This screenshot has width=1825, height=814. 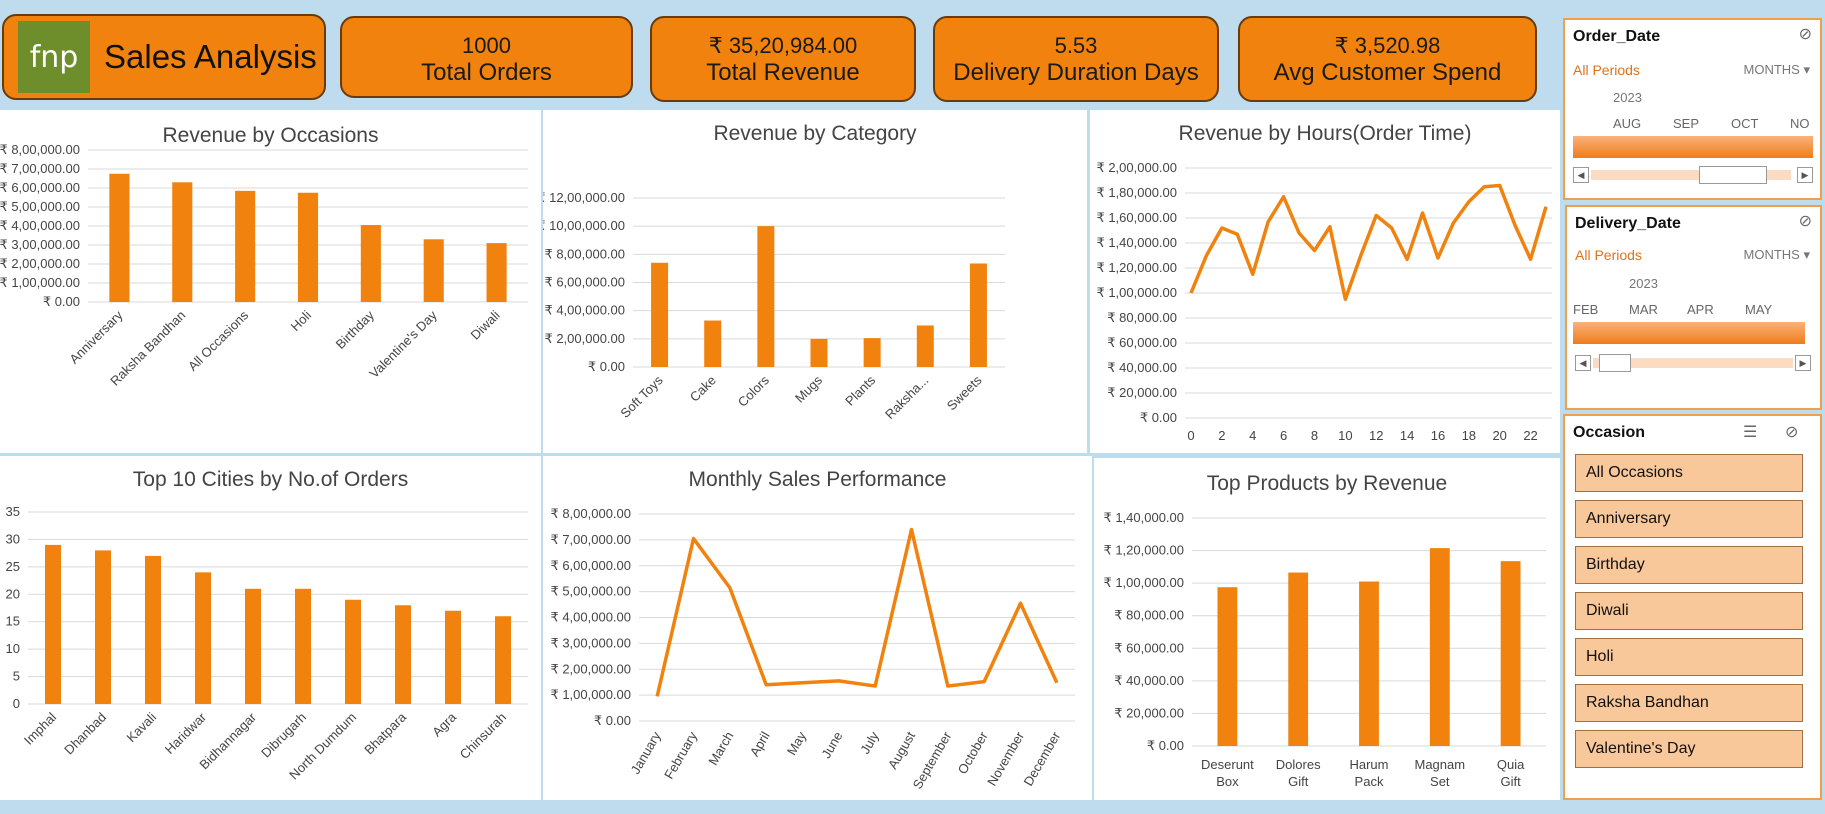 I want to click on kpi-label: Avg Customer Spend, so click(x=1387, y=72).